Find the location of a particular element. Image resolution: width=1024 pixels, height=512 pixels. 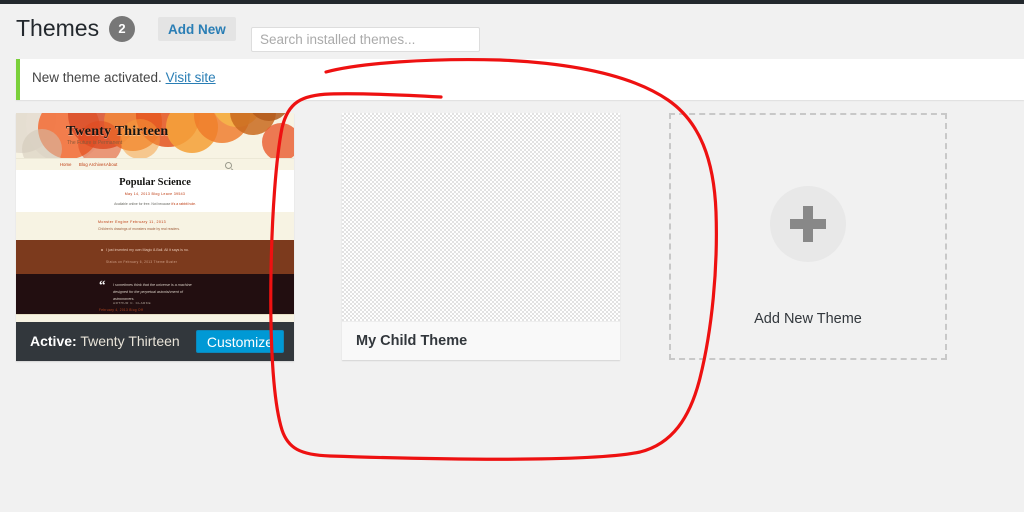

theme-name-bar: My Child Theme is located at coordinates (481, 340).